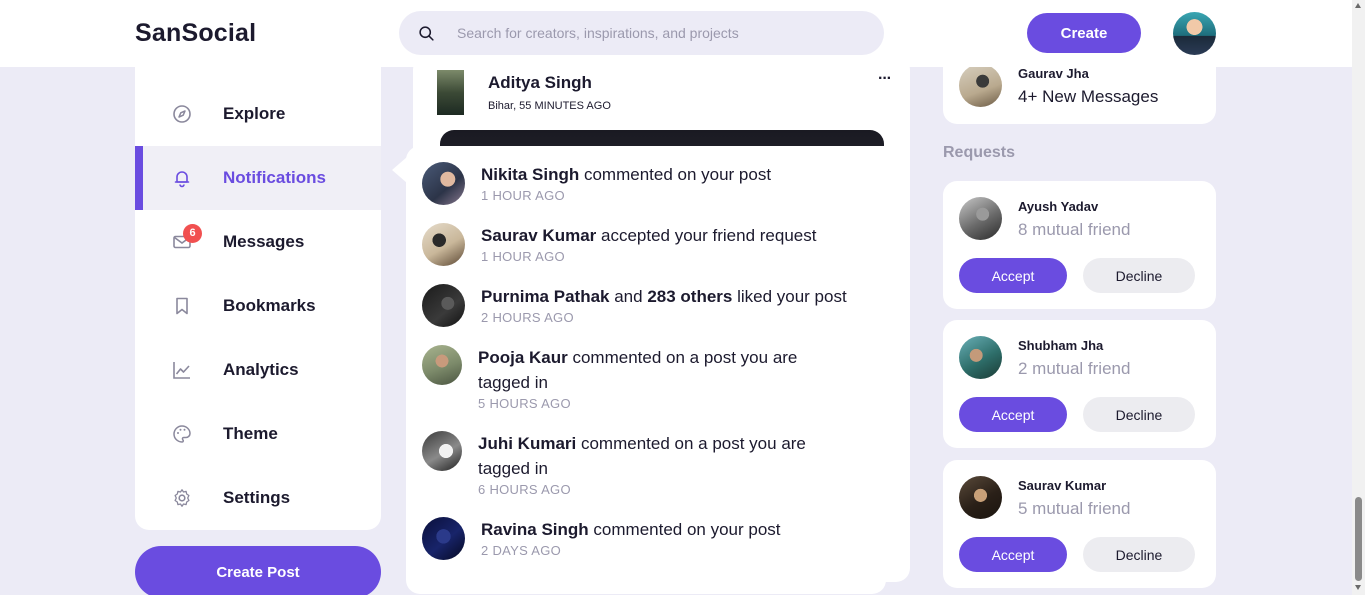  I want to click on notification-user: Saurav Kumar, so click(538, 235).